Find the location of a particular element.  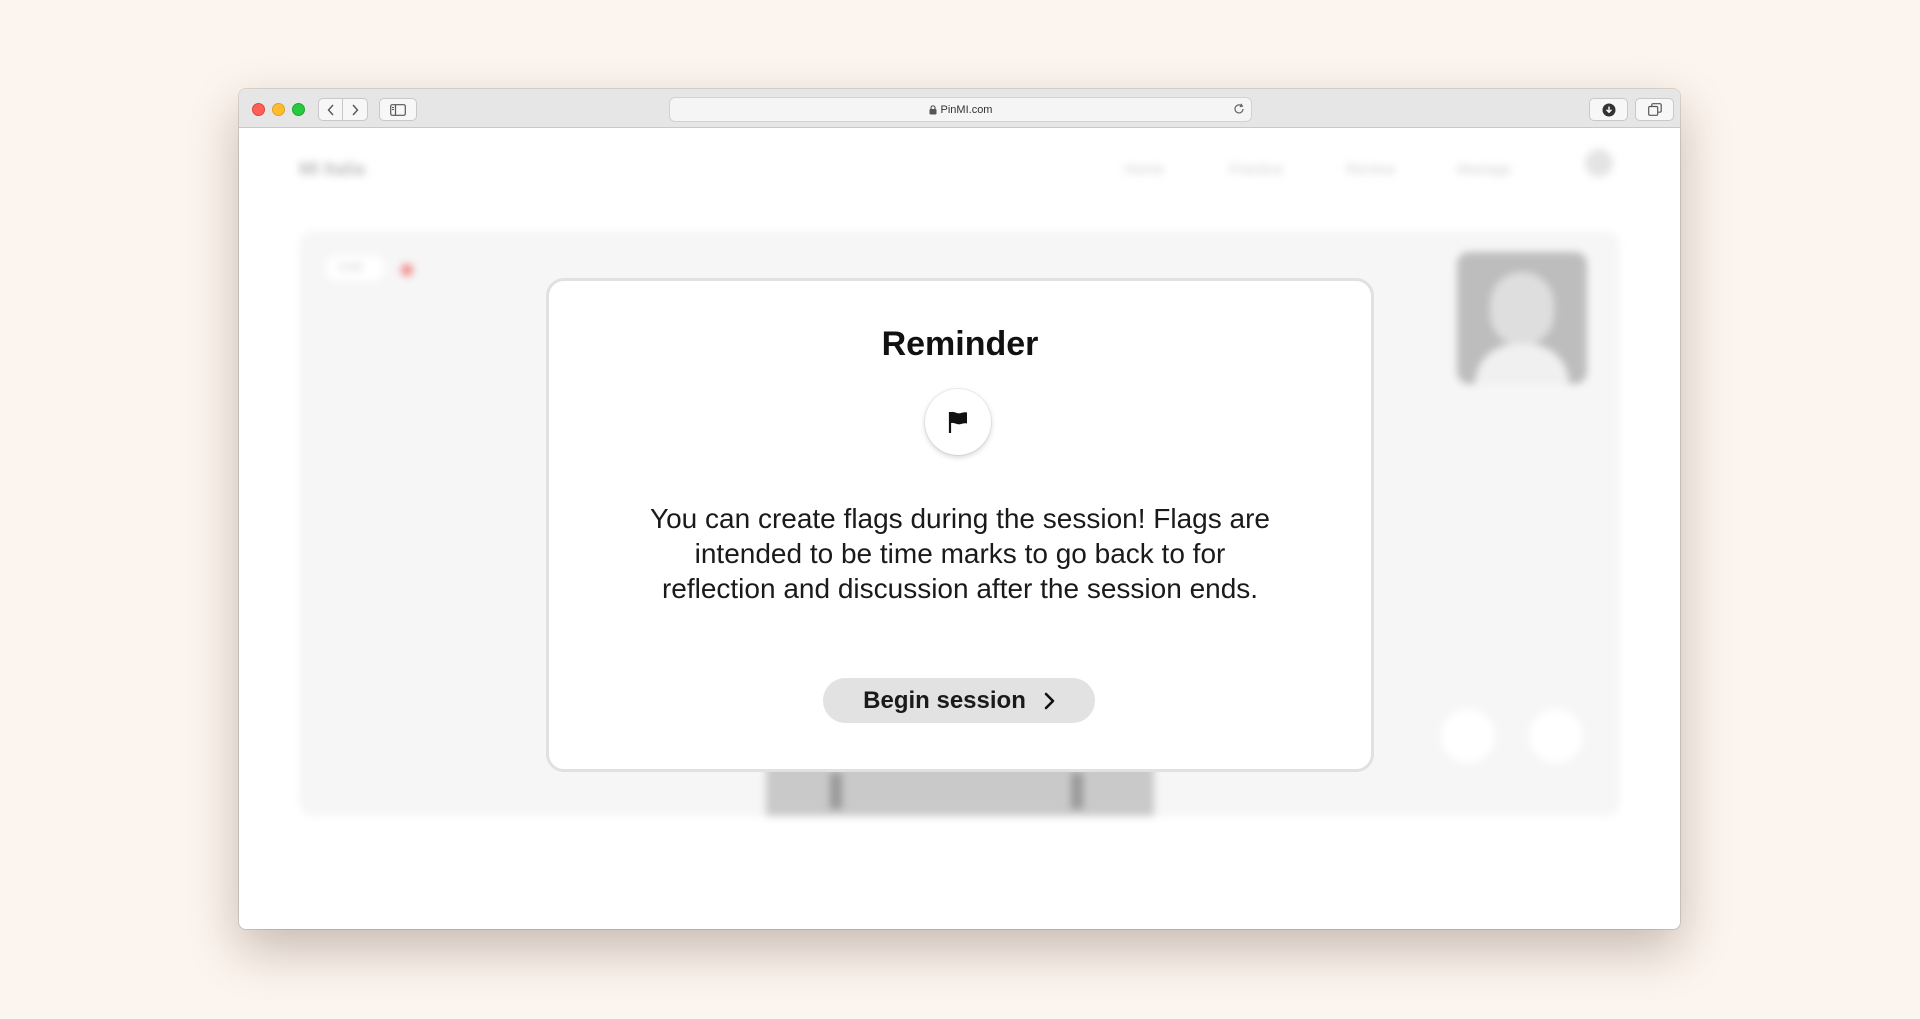

minimize-window-button is located at coordinates (278, 109).